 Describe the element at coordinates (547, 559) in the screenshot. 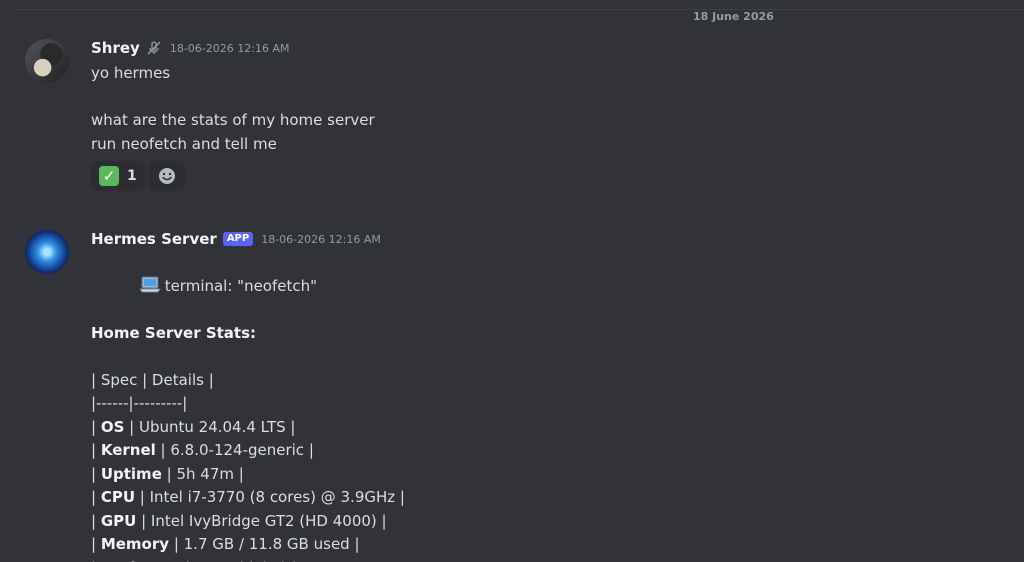

I see `stats-row: | Packages | 1879 (dpkg) |` at that location.